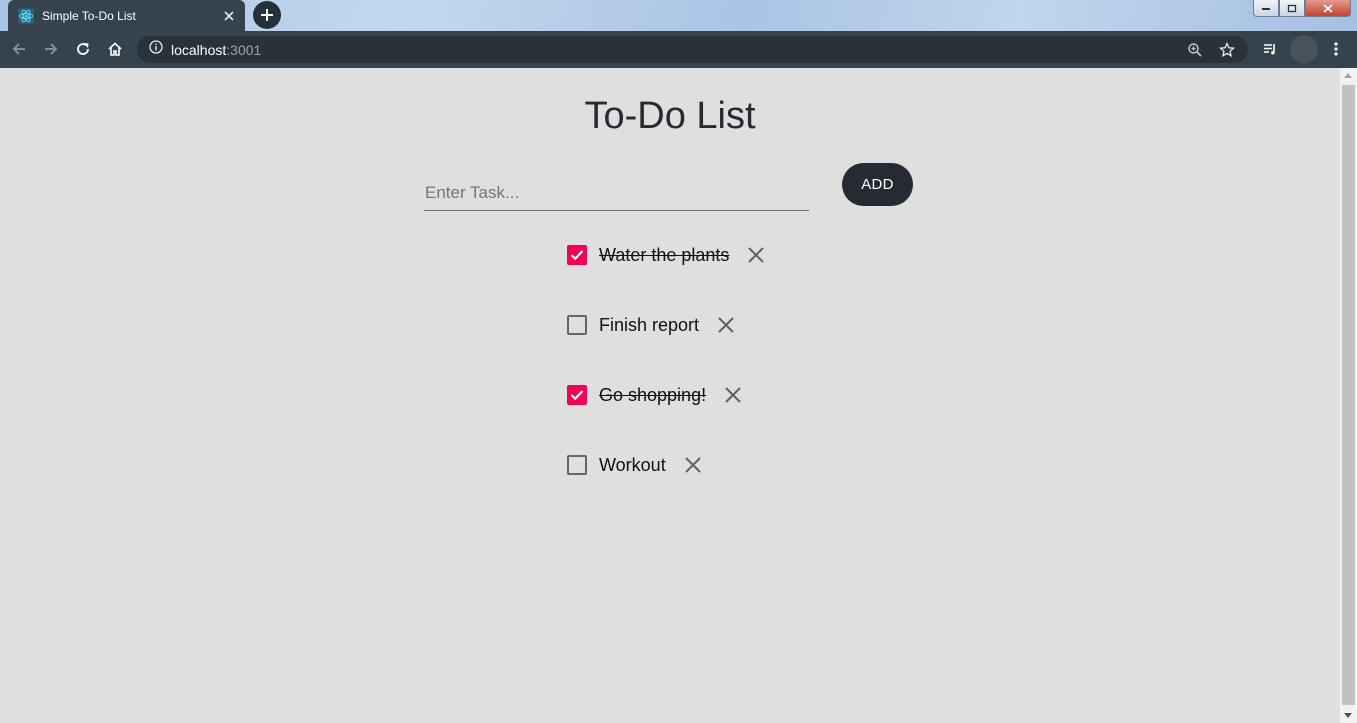  What do you see at coordinates (672, 50) in the screenshot?
I see `url-text: localhost:3001` at bounding box center [672, 50].